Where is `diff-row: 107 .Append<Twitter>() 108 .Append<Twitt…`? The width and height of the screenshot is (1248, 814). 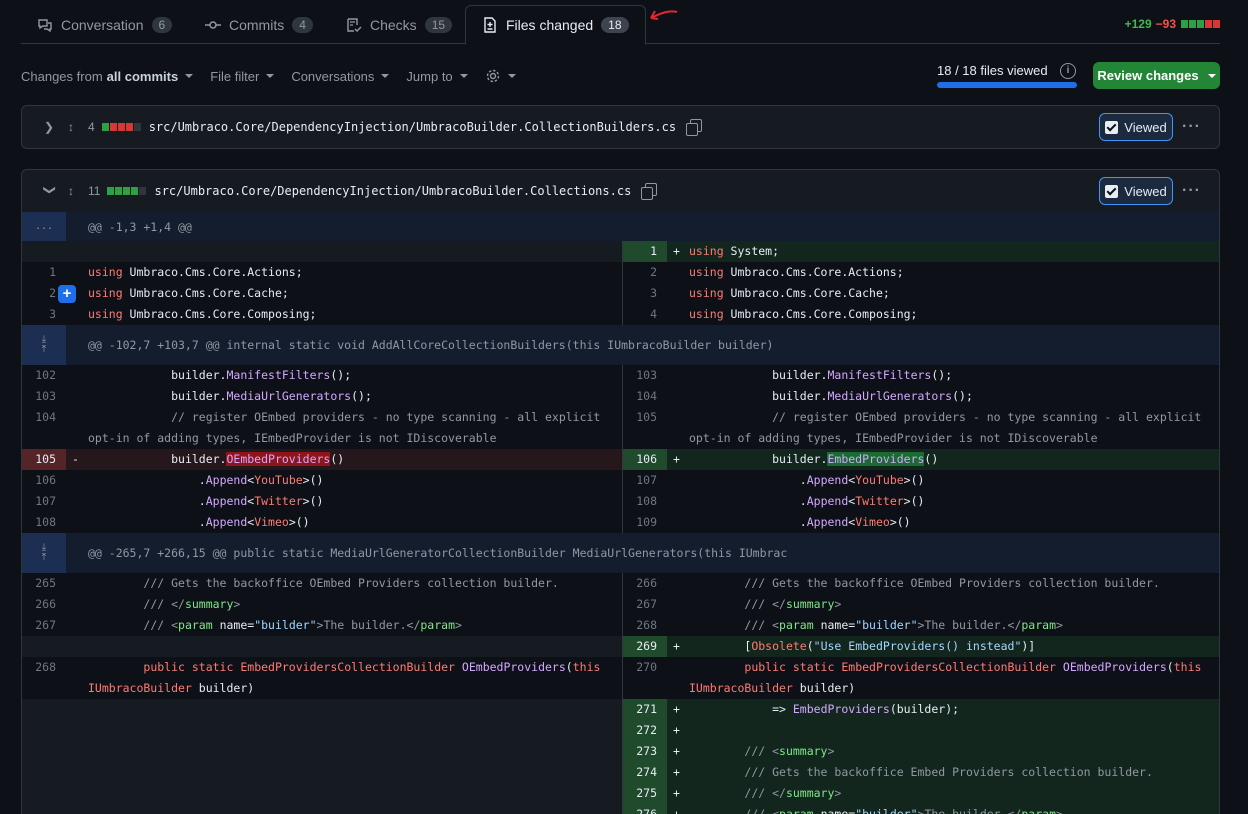 diff-row: 107 .Append<Twitter>() 108 .Append<Twitt… is located at coordinates (620, 501).